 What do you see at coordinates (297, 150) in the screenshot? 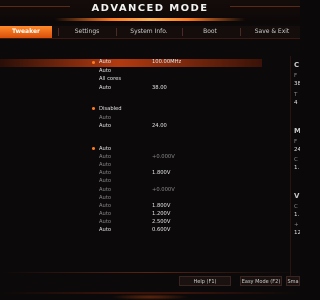
I see `monitor-value: 24` at bounding box center [297, 150].